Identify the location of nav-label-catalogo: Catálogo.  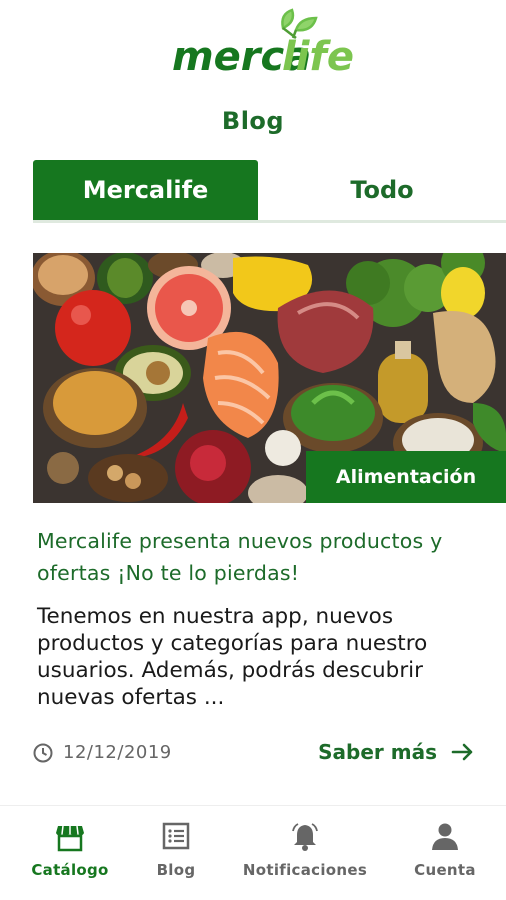
(70, 870).